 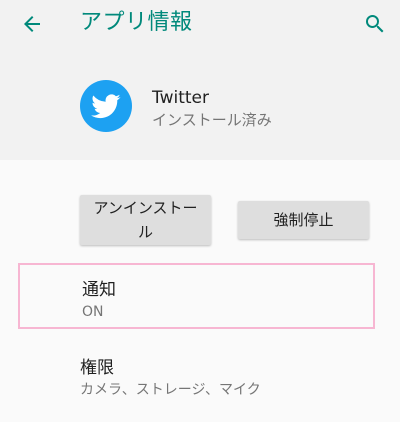 What do you see at coordinates (196, 296) in the screenshot?
I see `notification-preference: 通知 ON` at bounding box center [196, 296].